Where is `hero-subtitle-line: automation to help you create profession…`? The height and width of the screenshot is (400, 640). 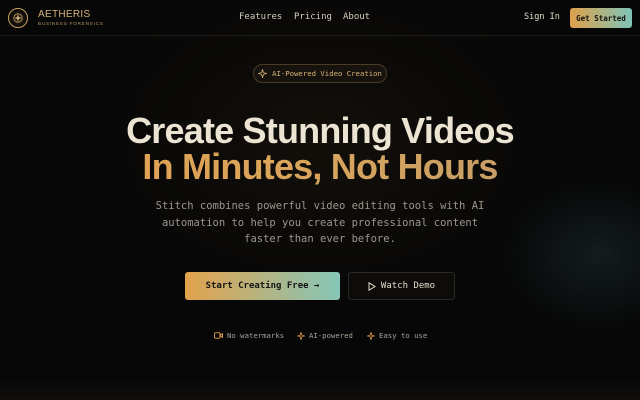
hero-subtitle-line: automation to help you create profession… is located at coordinates (320, 222).